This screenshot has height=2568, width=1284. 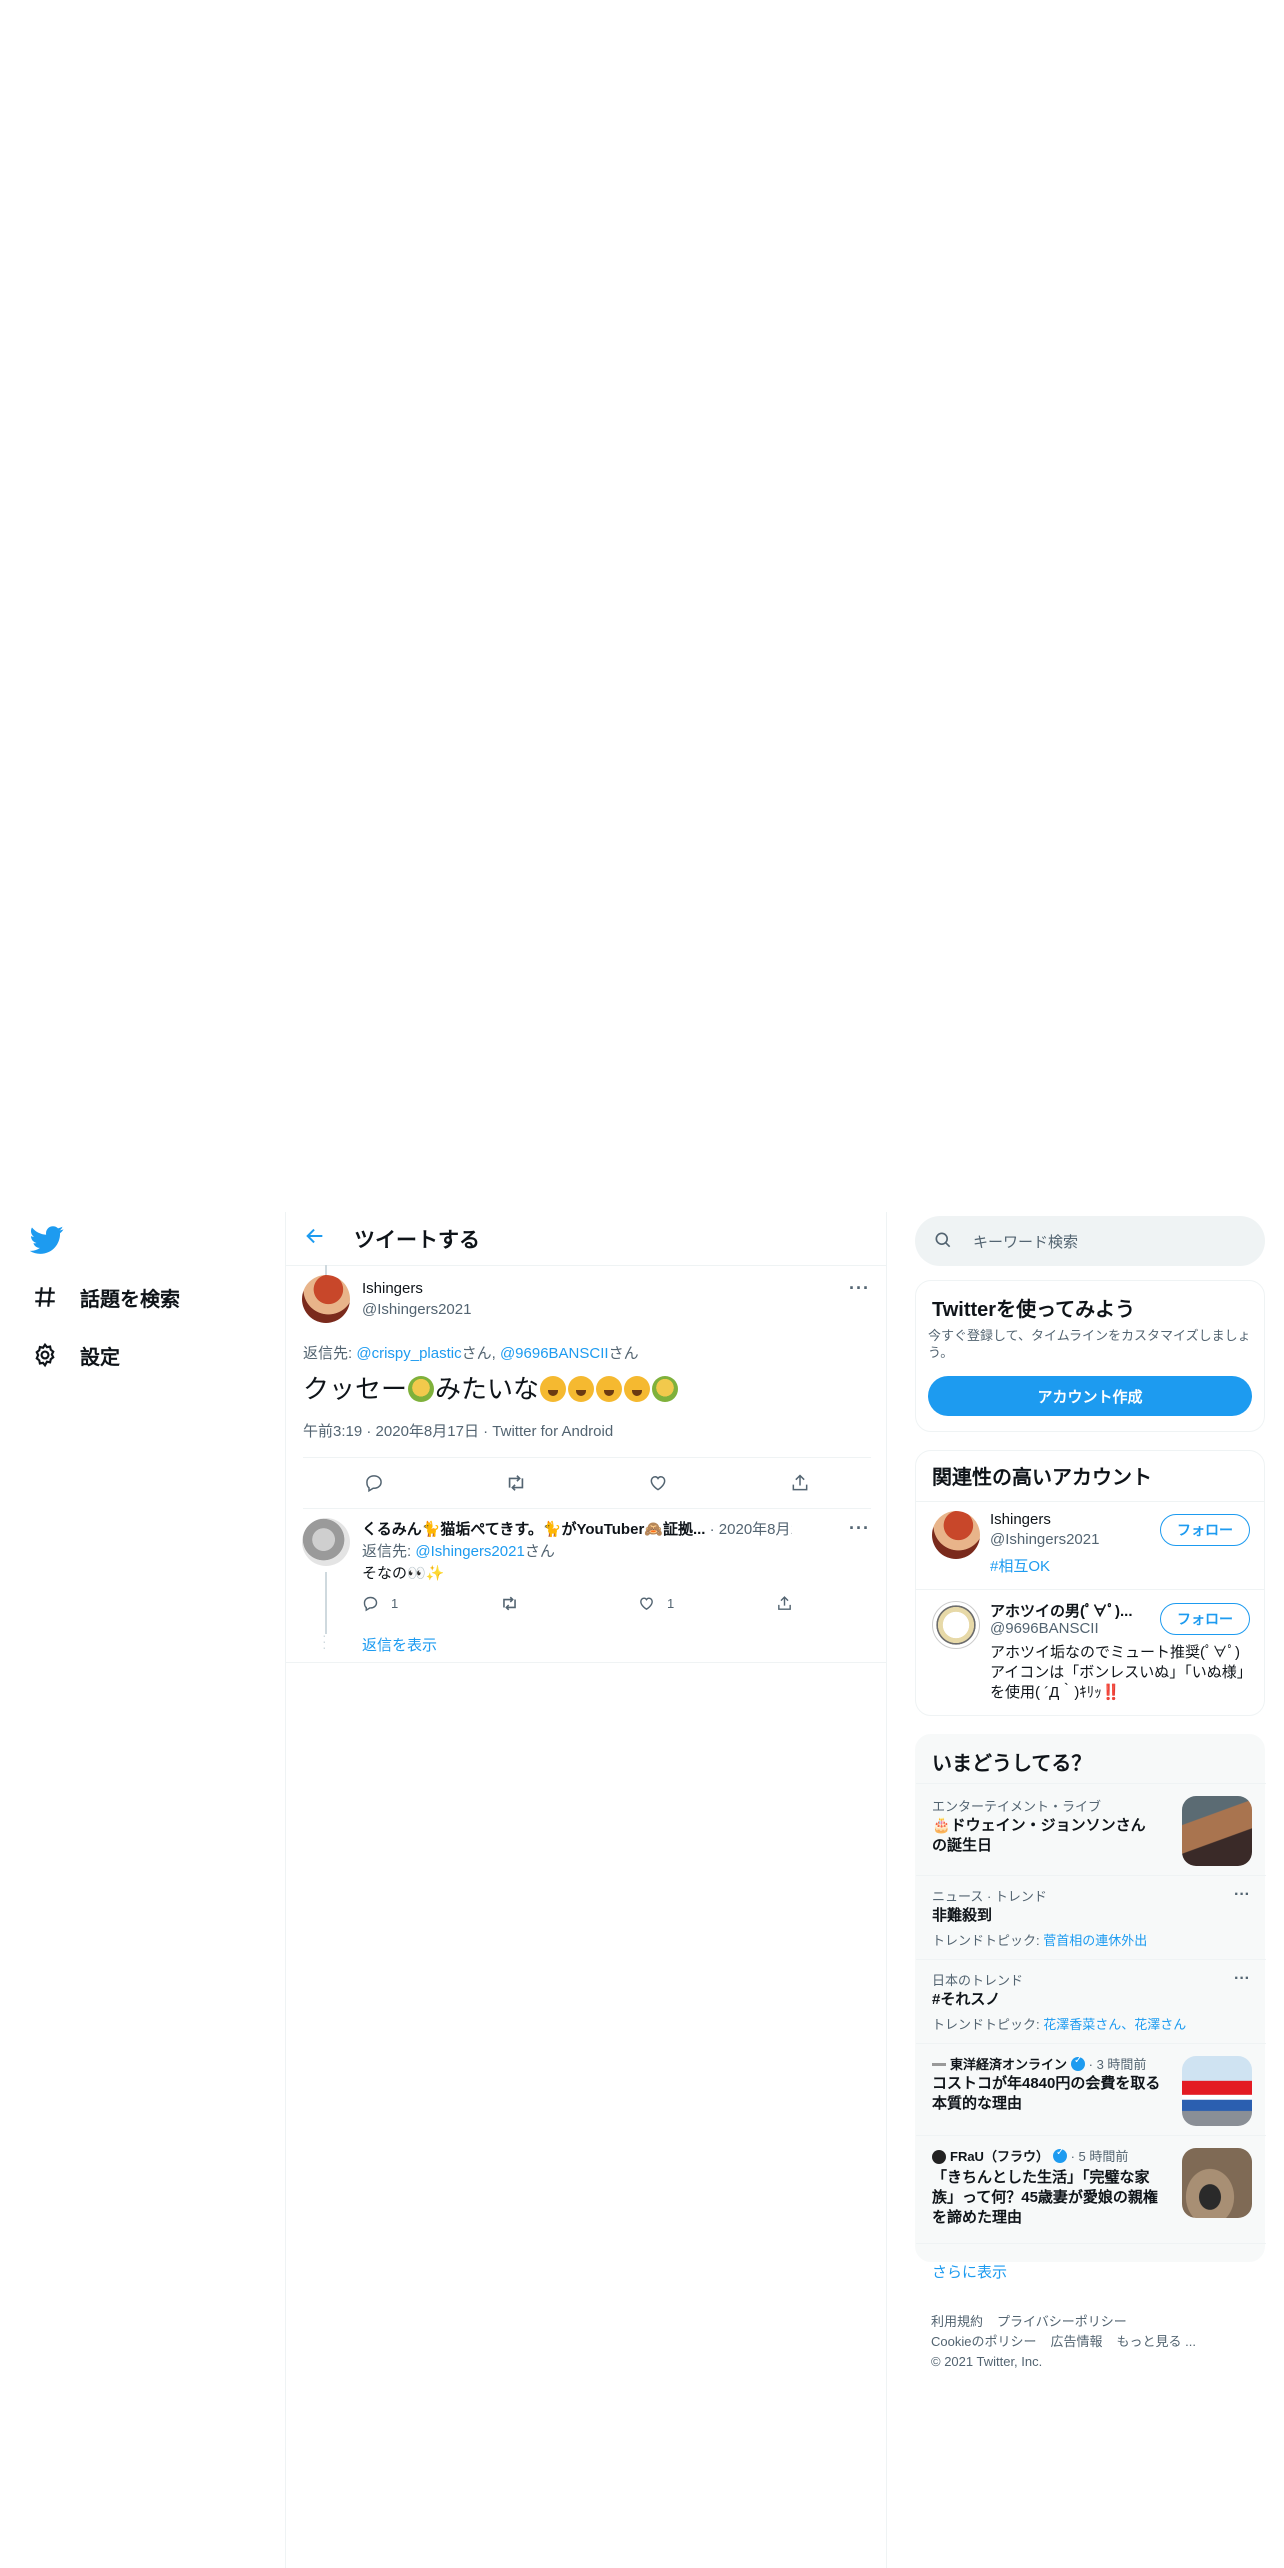 I want to click on footer-link: Cookieのポリシー, so click(x=983, y=2341).